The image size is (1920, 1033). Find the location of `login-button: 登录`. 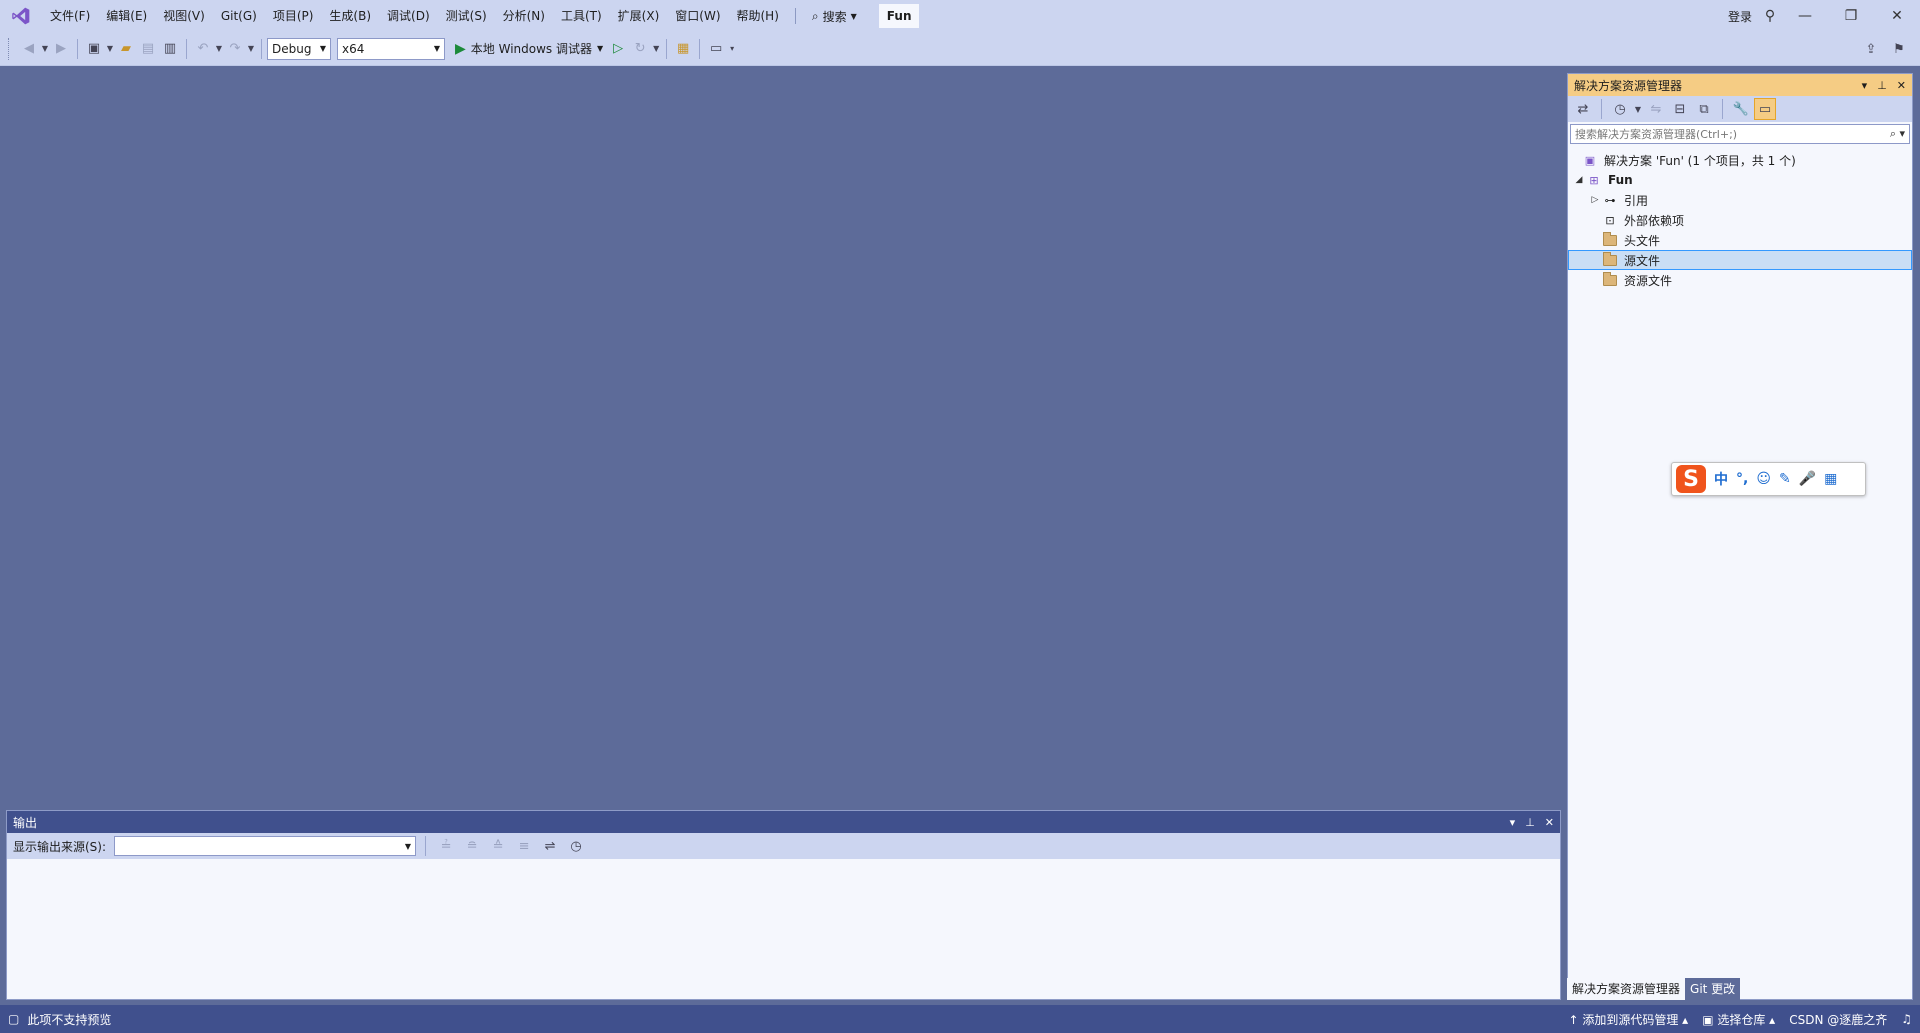

login-button: 登录 is located at coordinates (1740, 16).